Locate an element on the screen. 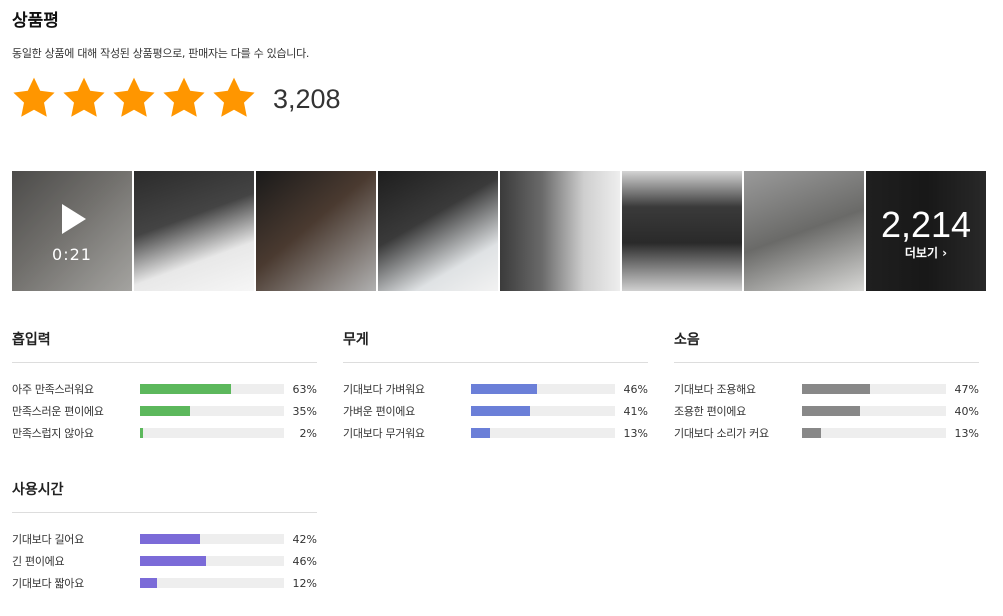 Image resolution: width=1003 pixels, height=616 pixels. review-video-thumbnail: 0:21 is located at coordinates (72, 231).